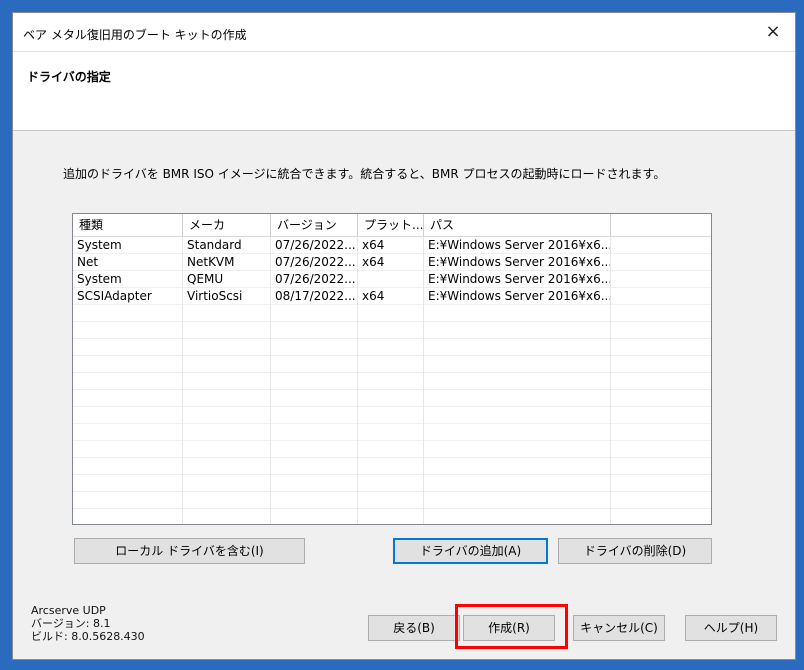 This screenshot has height=670, width=804. I want to click on product-name: Arcserve UDP, so click(68, 610).